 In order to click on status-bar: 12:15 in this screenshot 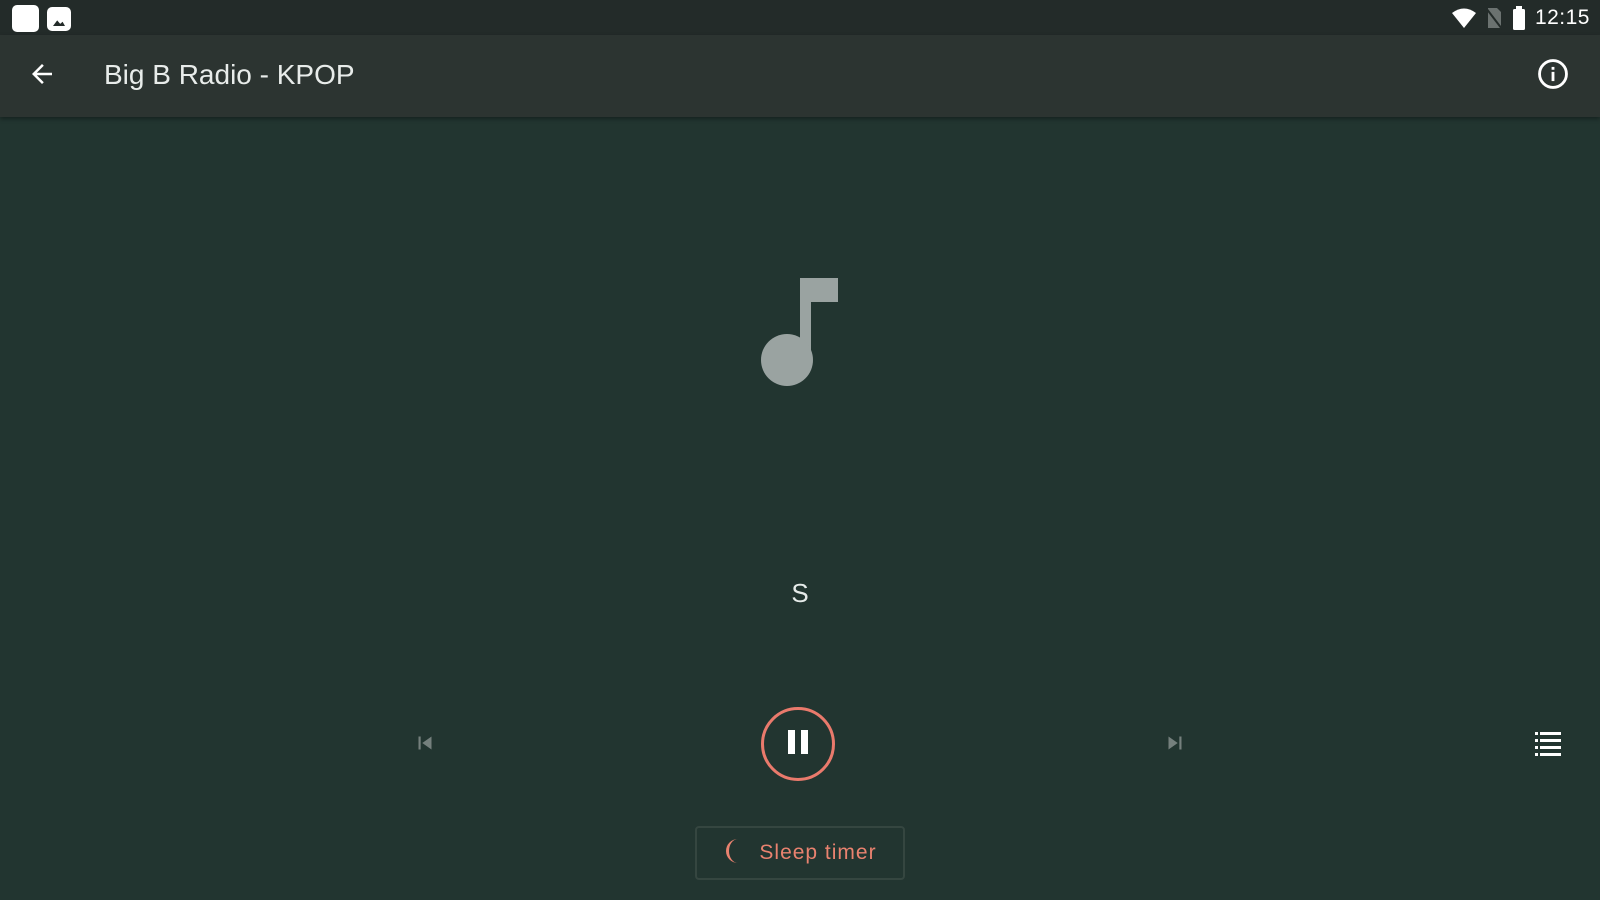, I will do `click(800, 17)`.